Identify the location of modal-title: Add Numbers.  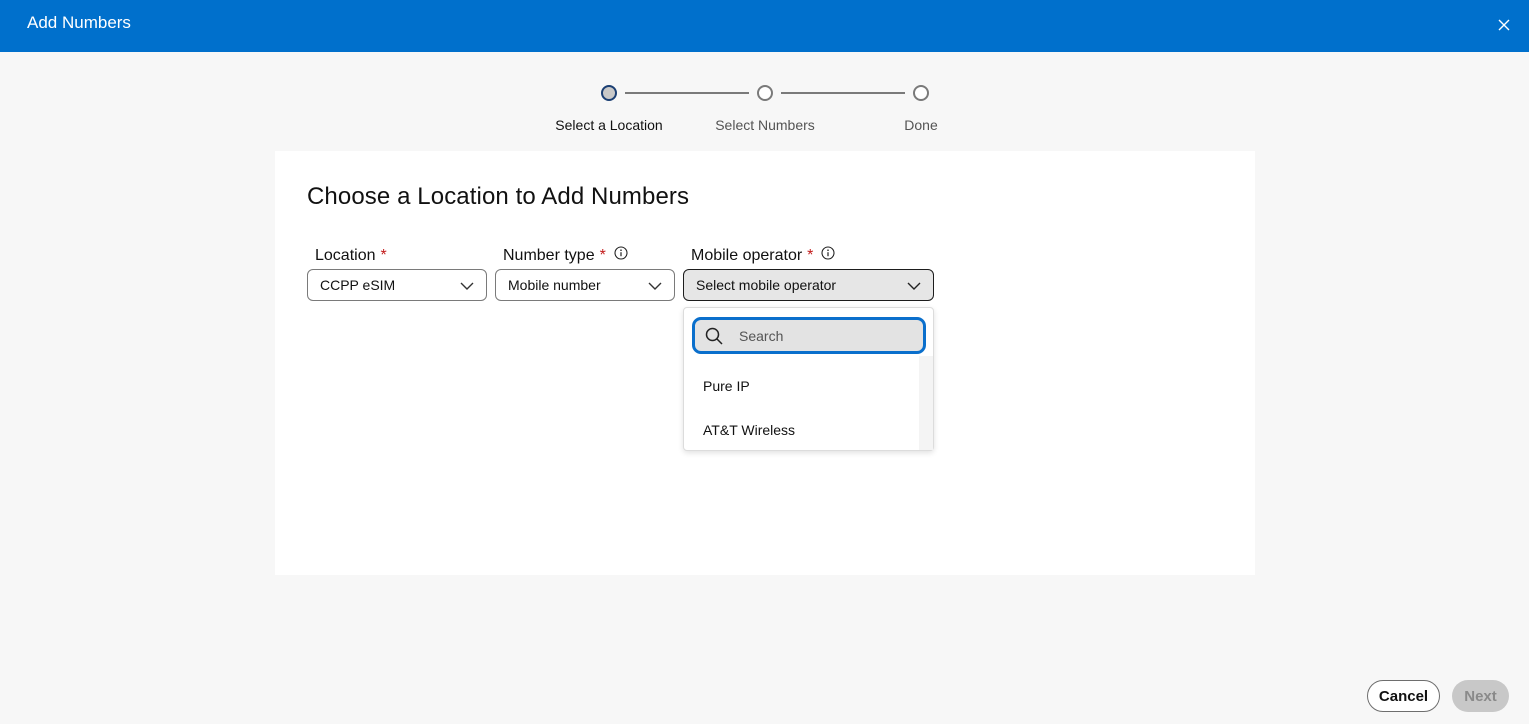
(79, 22).